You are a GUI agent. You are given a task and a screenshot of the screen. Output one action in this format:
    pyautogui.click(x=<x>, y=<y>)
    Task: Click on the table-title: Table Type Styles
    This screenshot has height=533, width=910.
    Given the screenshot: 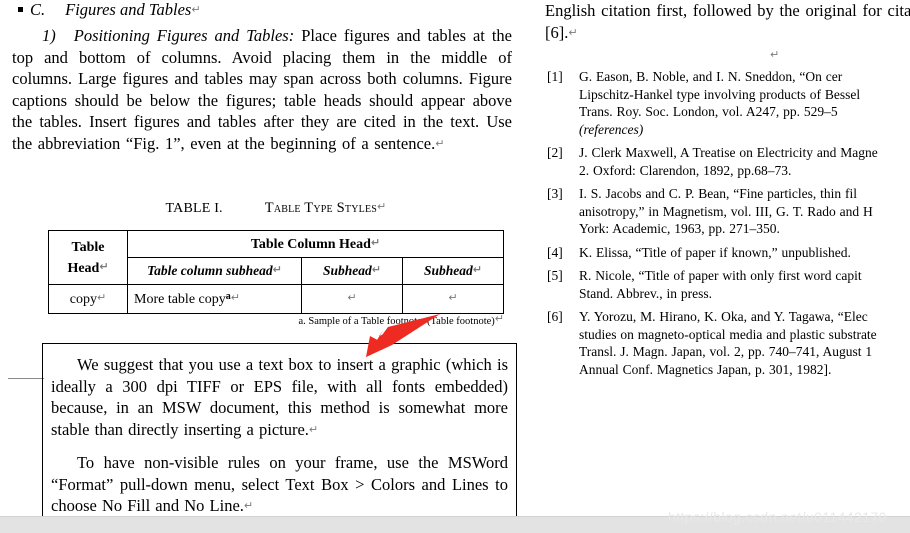 What is the action you would take?
    pyautogui.click(x=321, y=208)
    